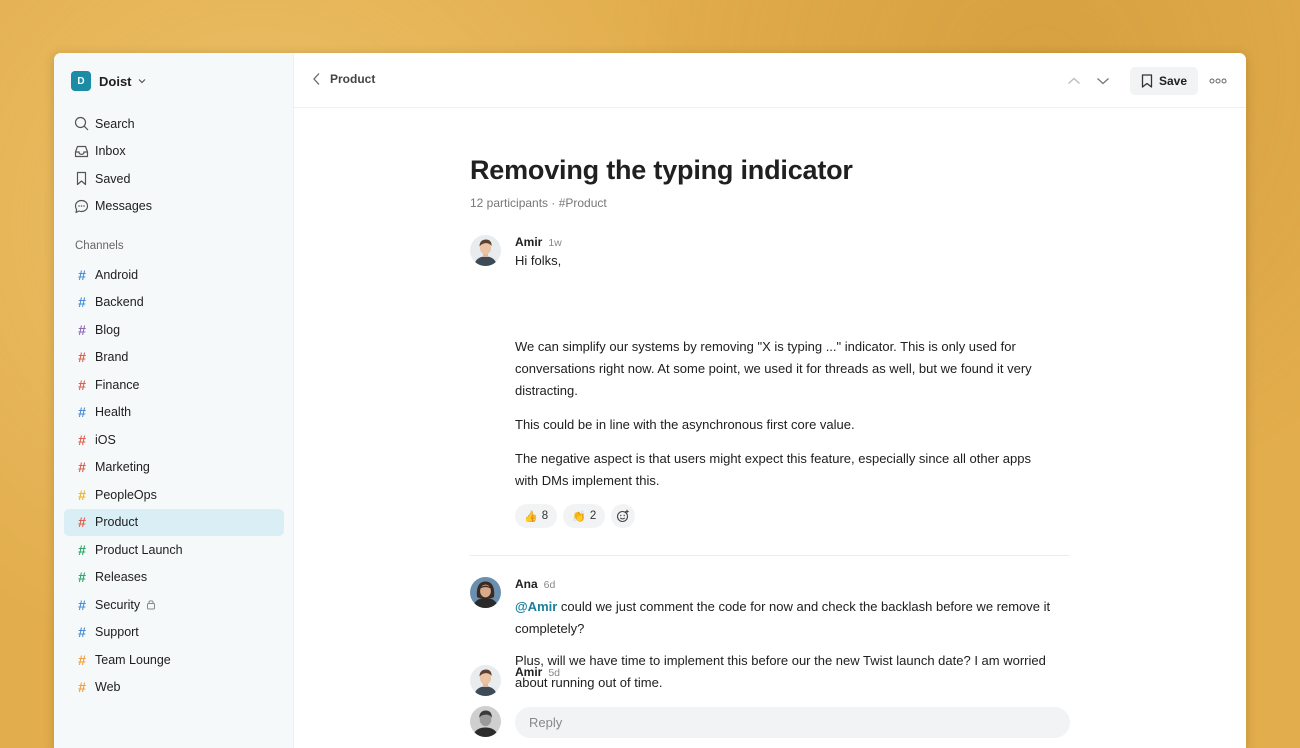 This screenshot has width=1300, height=748. What do you see at coordinates (174, 495) in the screenshot?
I see `sidebar-item-peopleops: # PeopleOps` at bounding box center [174, 495].